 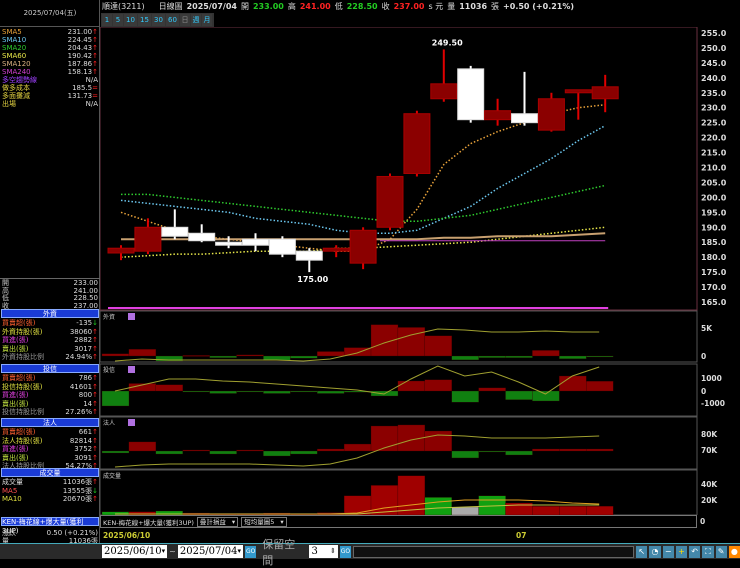 What do you see at coordinates (72, 533) in the screenshot?
I see `value-text: 0.50 (+0.21%)` at bounding box center [72, 533].